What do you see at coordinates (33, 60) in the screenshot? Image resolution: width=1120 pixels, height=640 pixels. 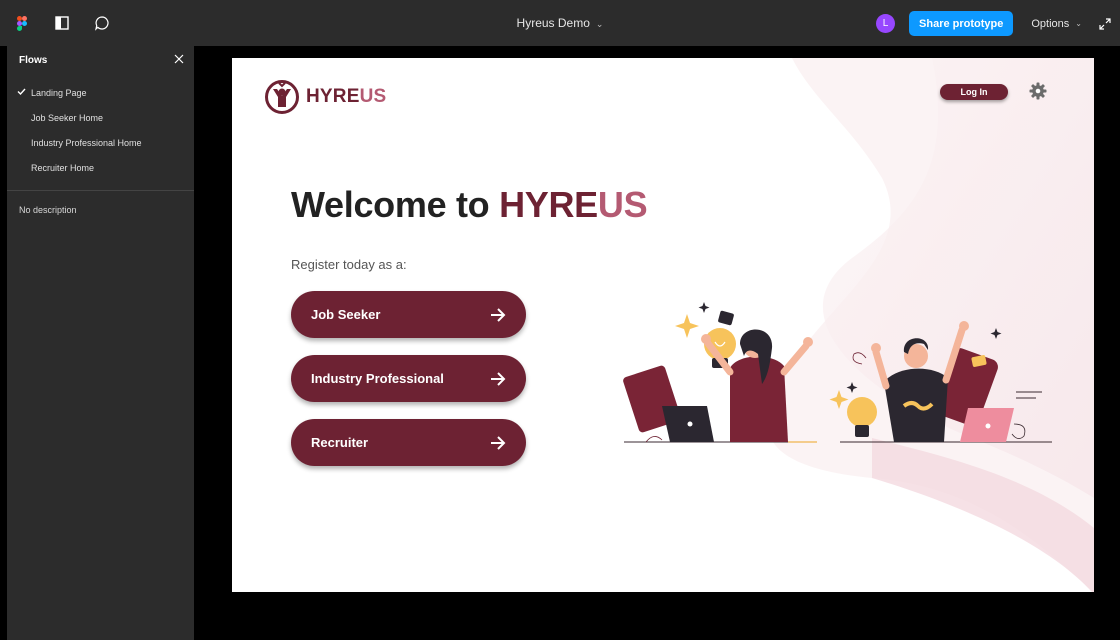 I see `sidebar-title: Flows` at bounding box center [33, 60].